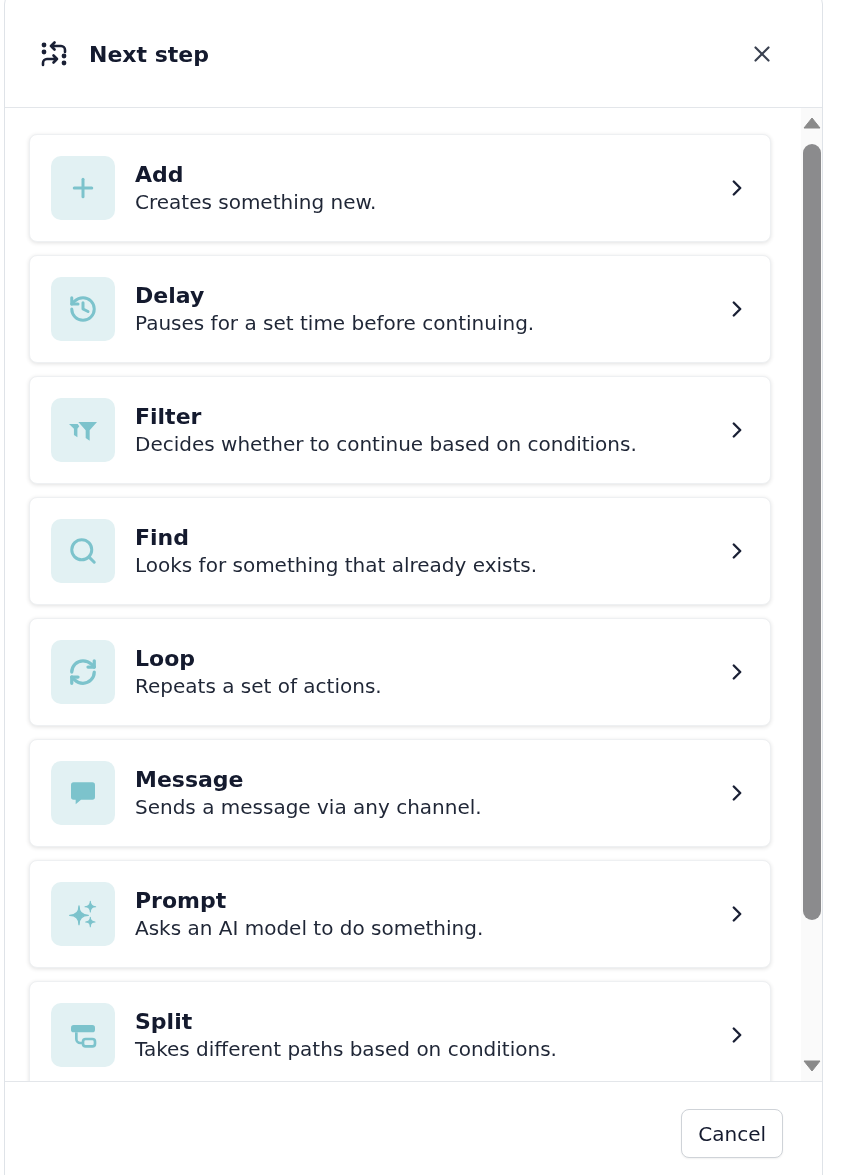 The height and width of the screenshot is (1175, 855). Describe the element at coordinates (83, 1035) in the screenshot. I see `split-path-icon` at that location.